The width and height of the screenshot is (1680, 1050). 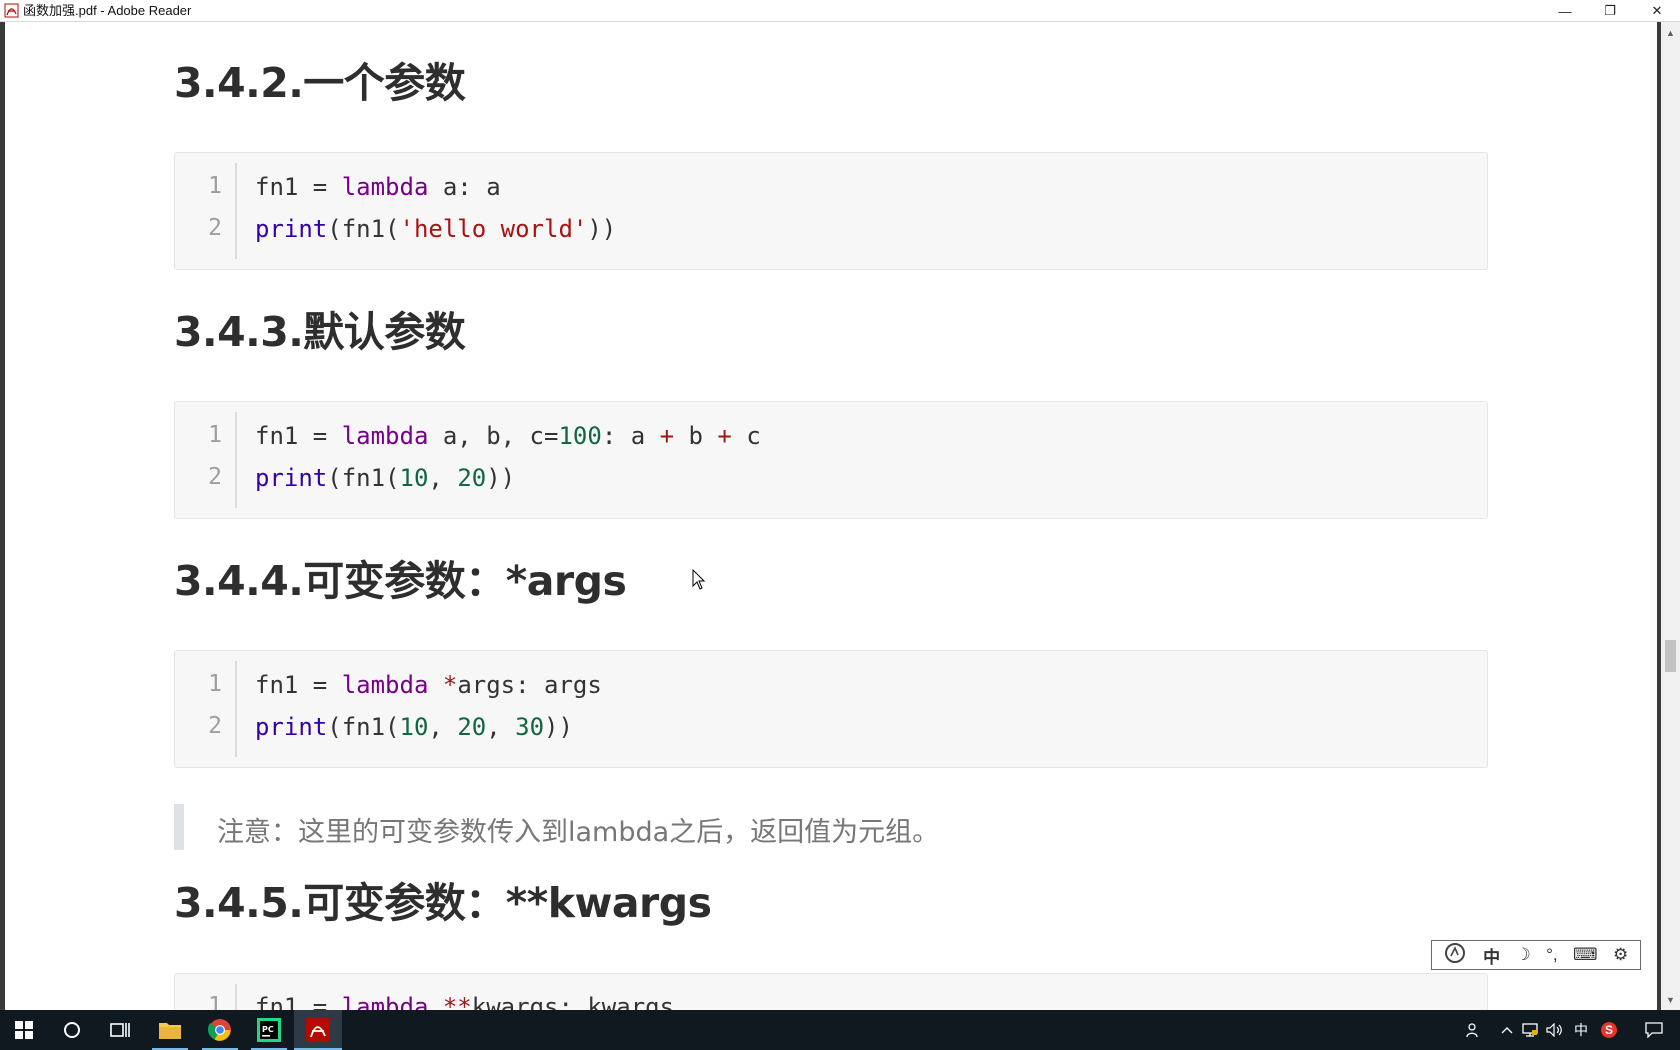 What do you see at coordinates (493, 229) in the screenshot?
I see `code-token: 'hello world'` at bounding box center [493, 229].